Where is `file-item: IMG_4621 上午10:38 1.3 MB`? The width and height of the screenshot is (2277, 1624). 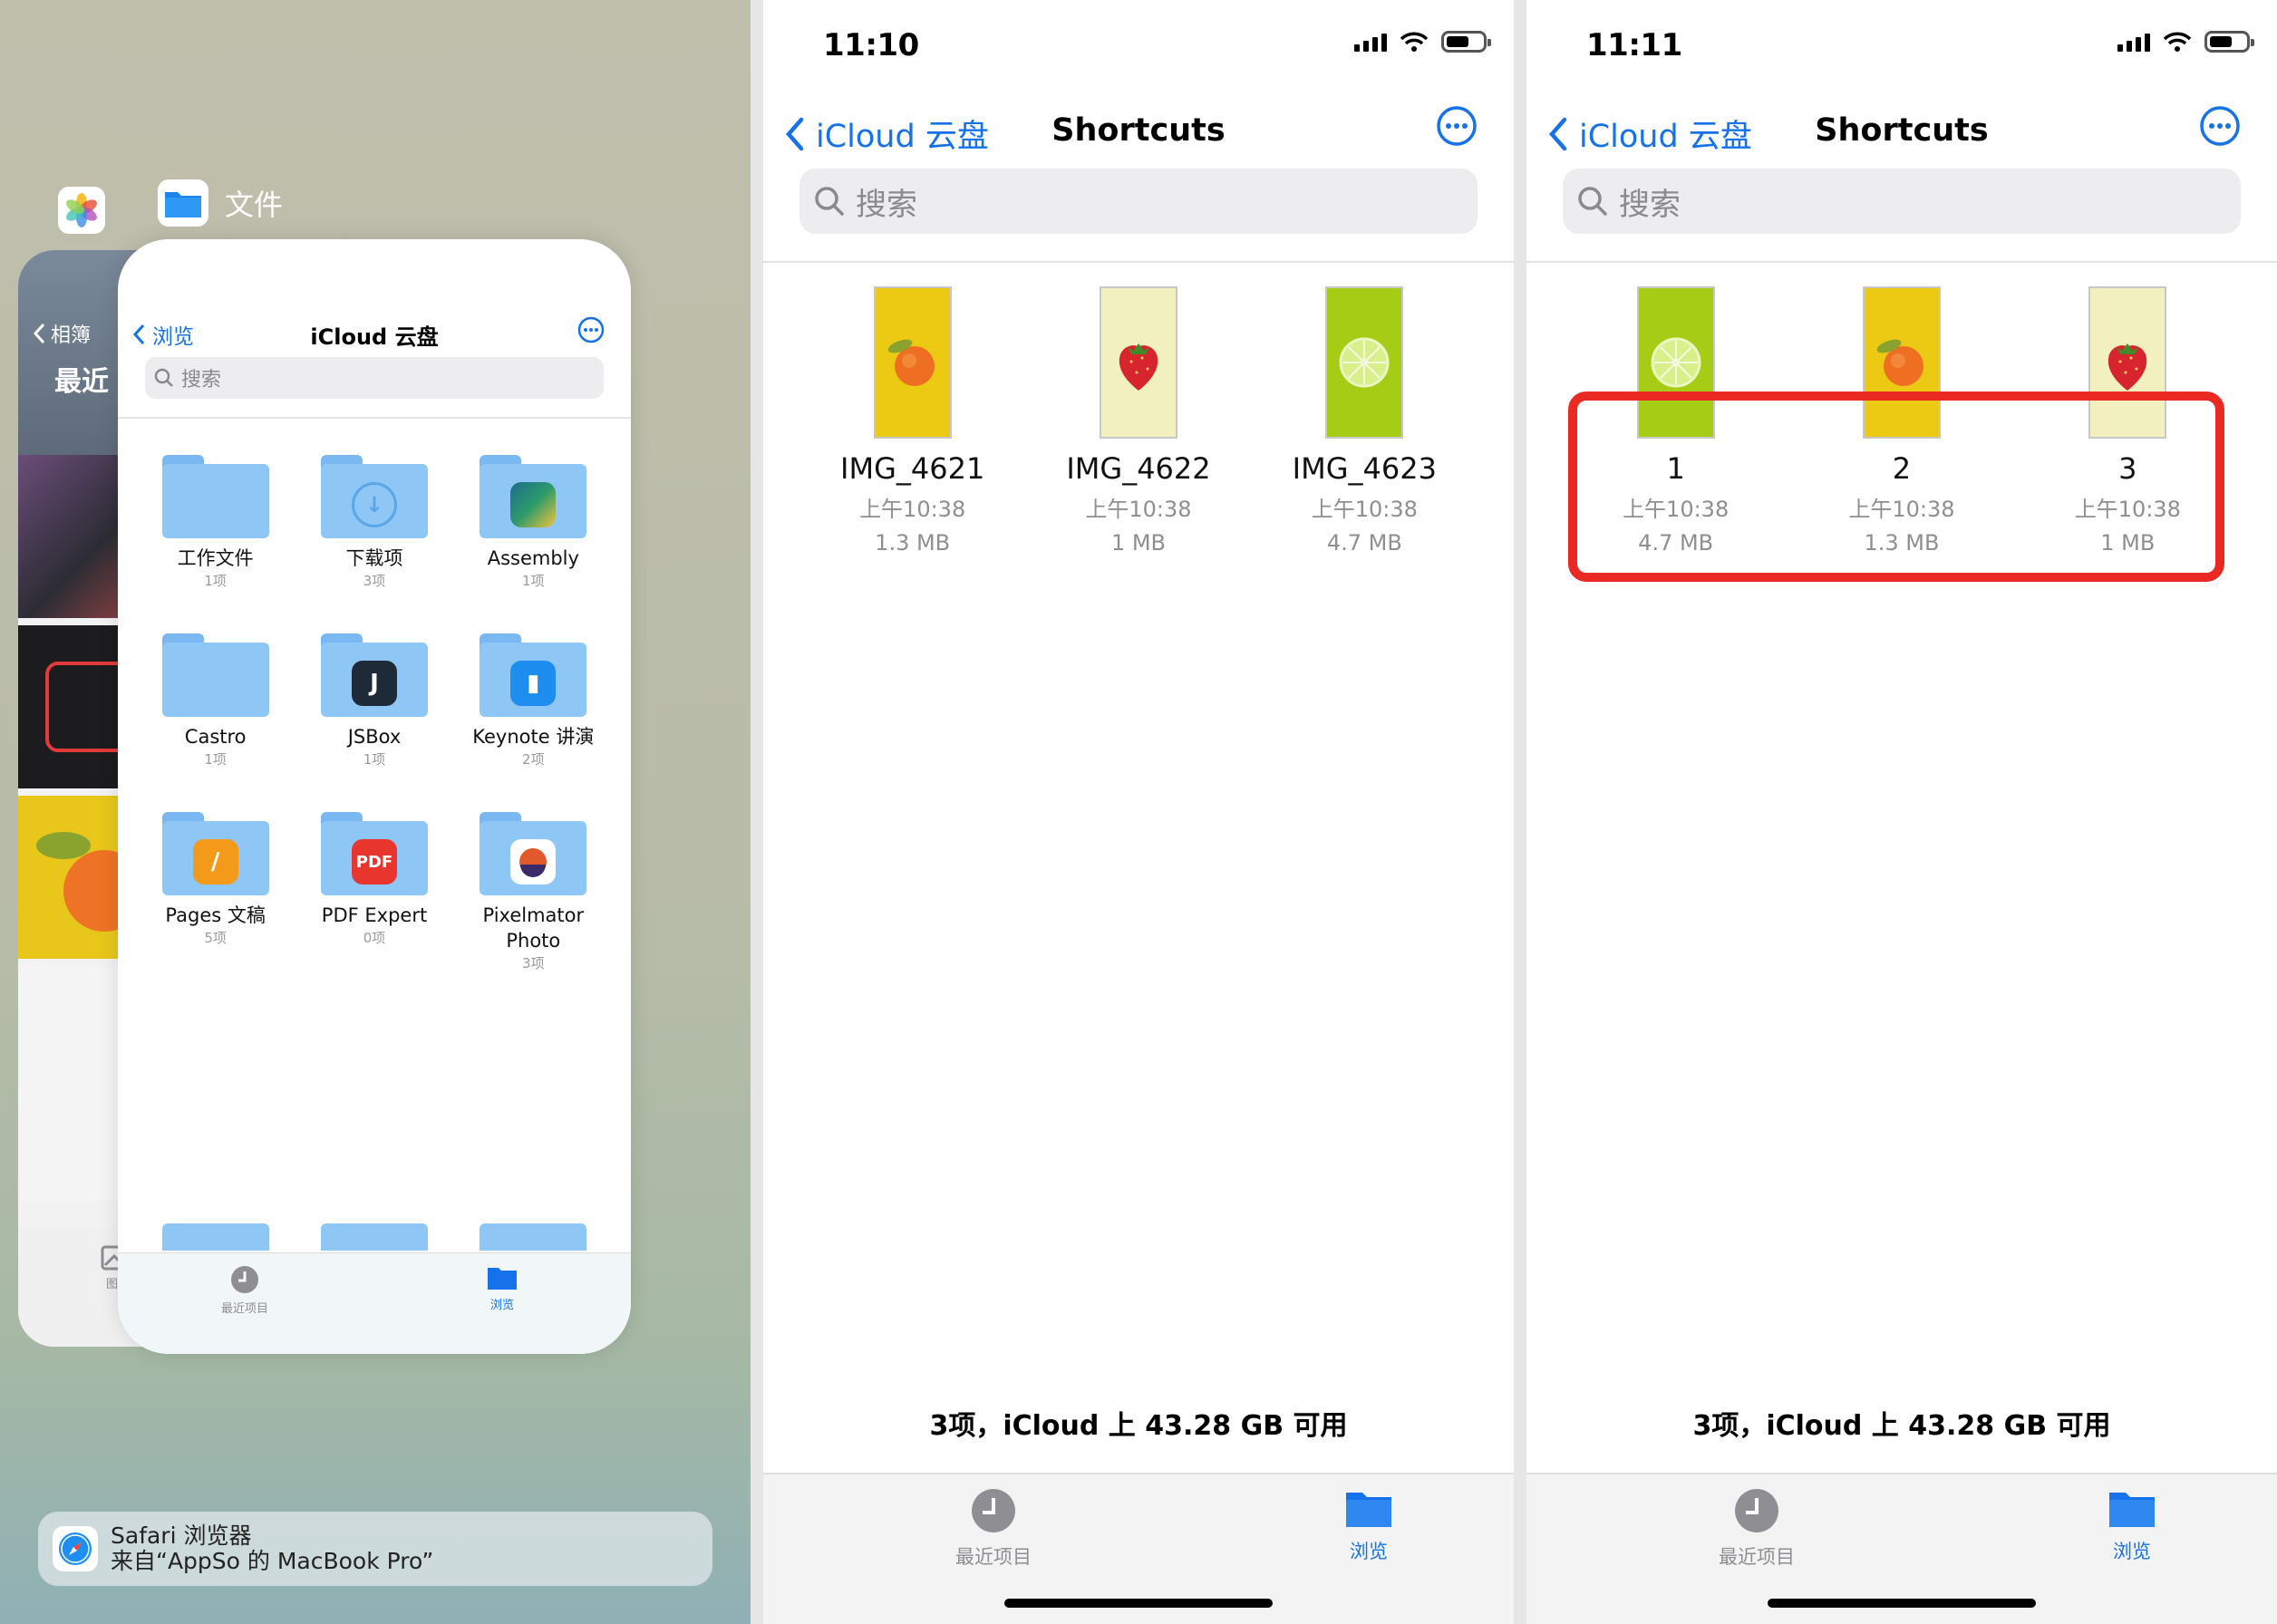 file-item: IMG_4621 上午10:38 1.3 MB is located at coordinates (913, 423).